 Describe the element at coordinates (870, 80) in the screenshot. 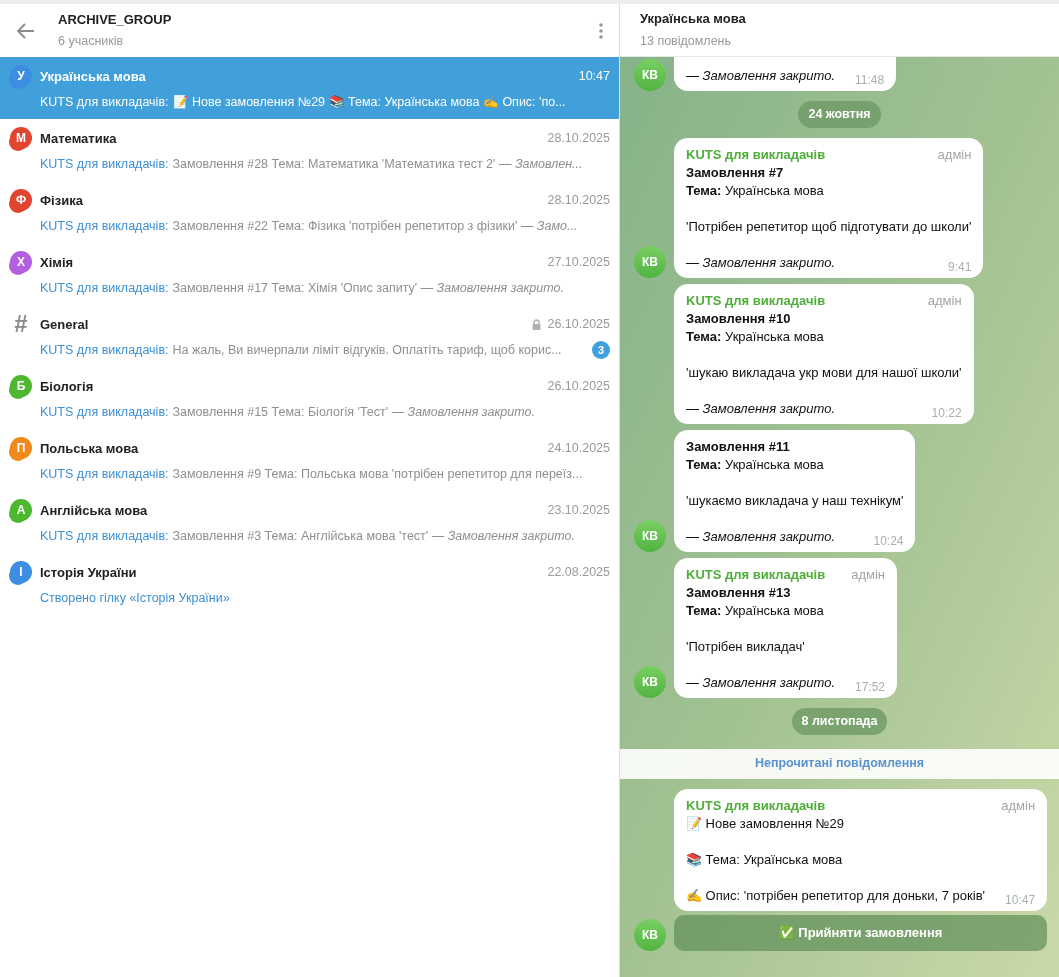

I see `message-time: 11:48` at that location.